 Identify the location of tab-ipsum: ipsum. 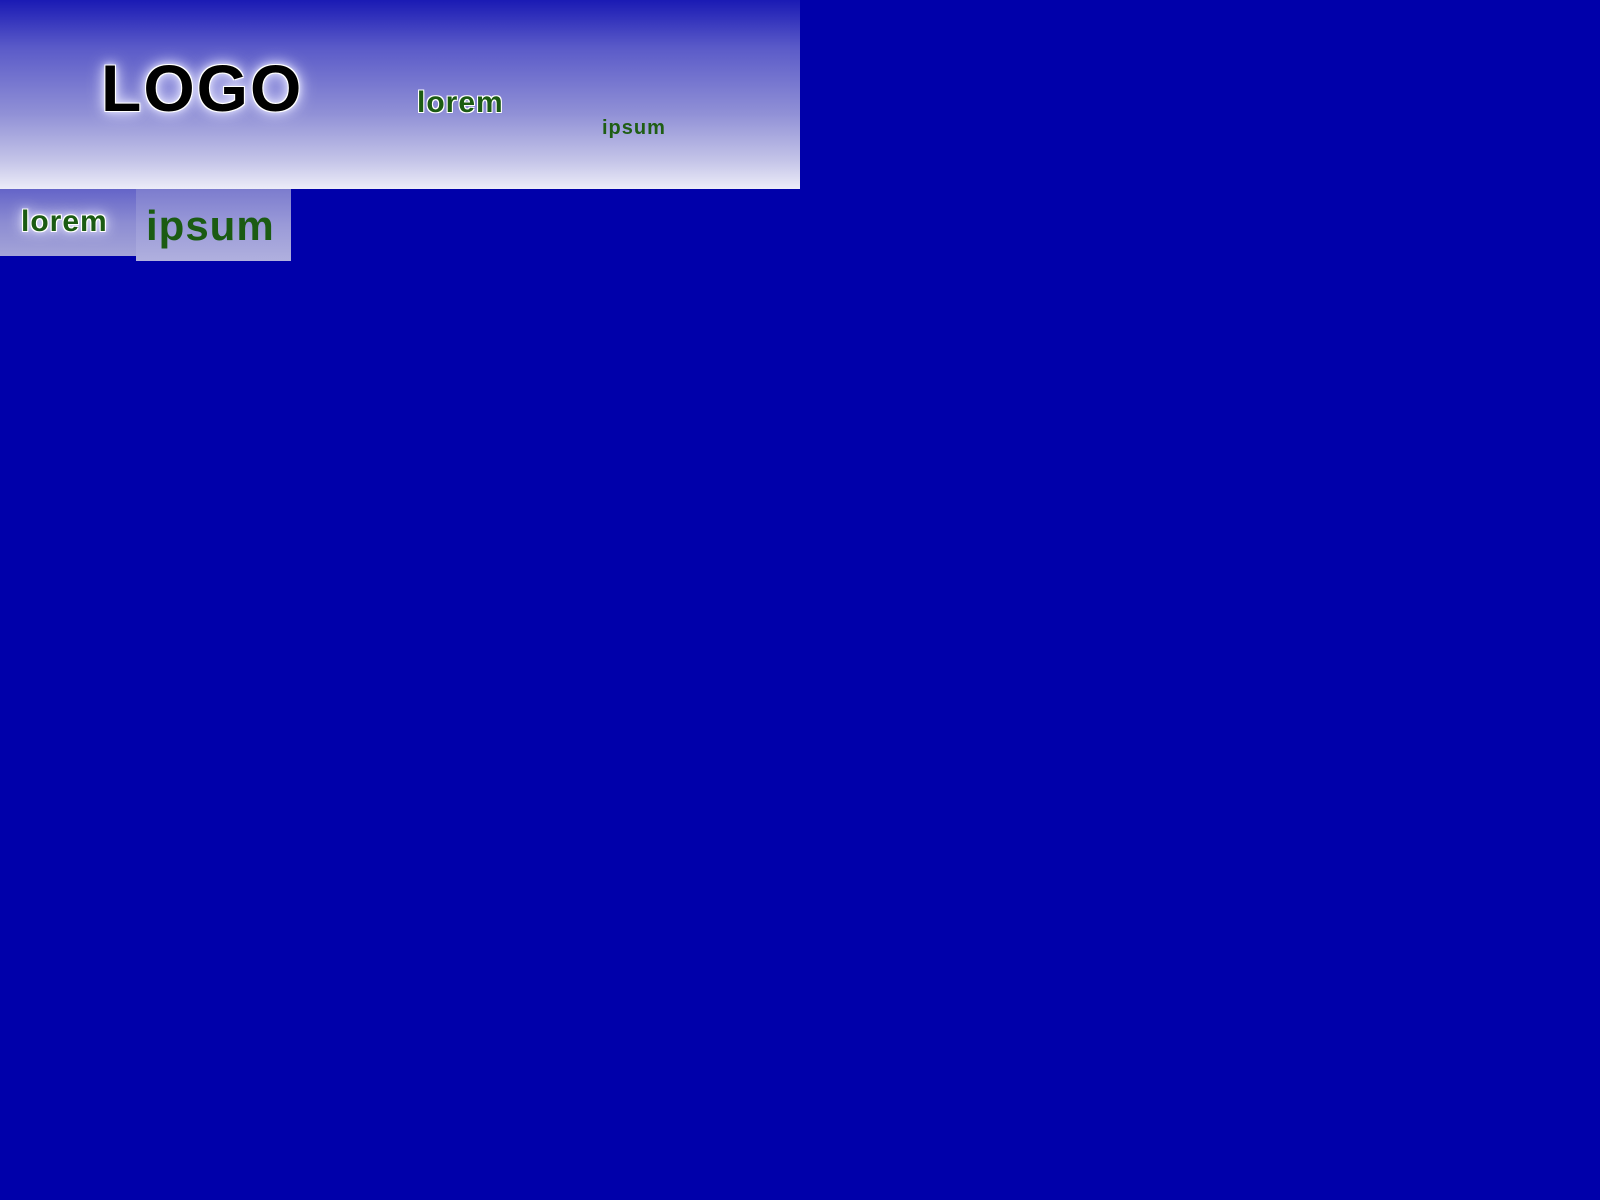
(213, 225).